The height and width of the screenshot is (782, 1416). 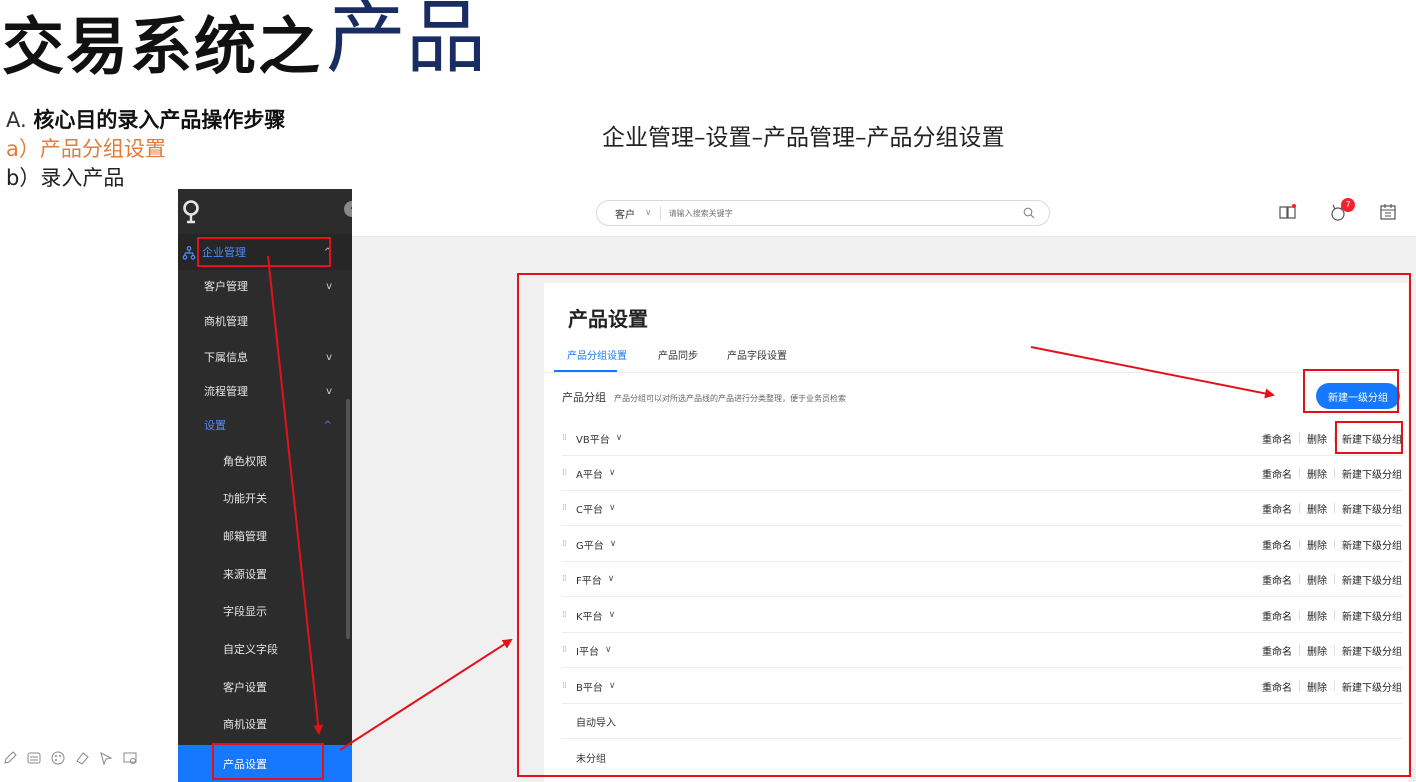 What do you see at coordinates (268, 761) in the screenshot?
I see `annotation-box-product-settings` at bounding box center [268, 761].